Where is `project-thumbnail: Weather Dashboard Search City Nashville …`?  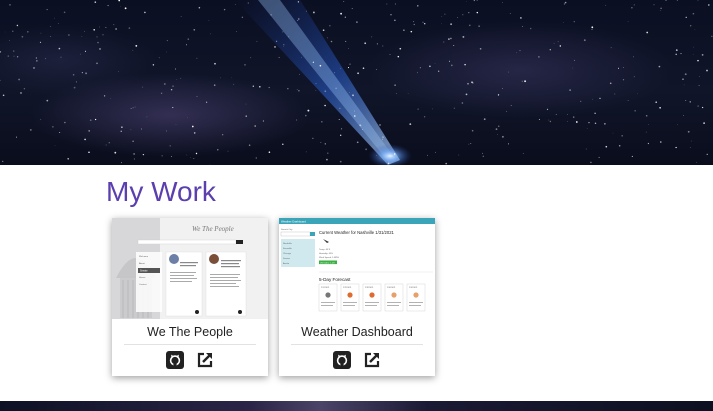
project-thumbnail: Weather Dashboard Search City Nashville … is located at coordinates (357, 268).